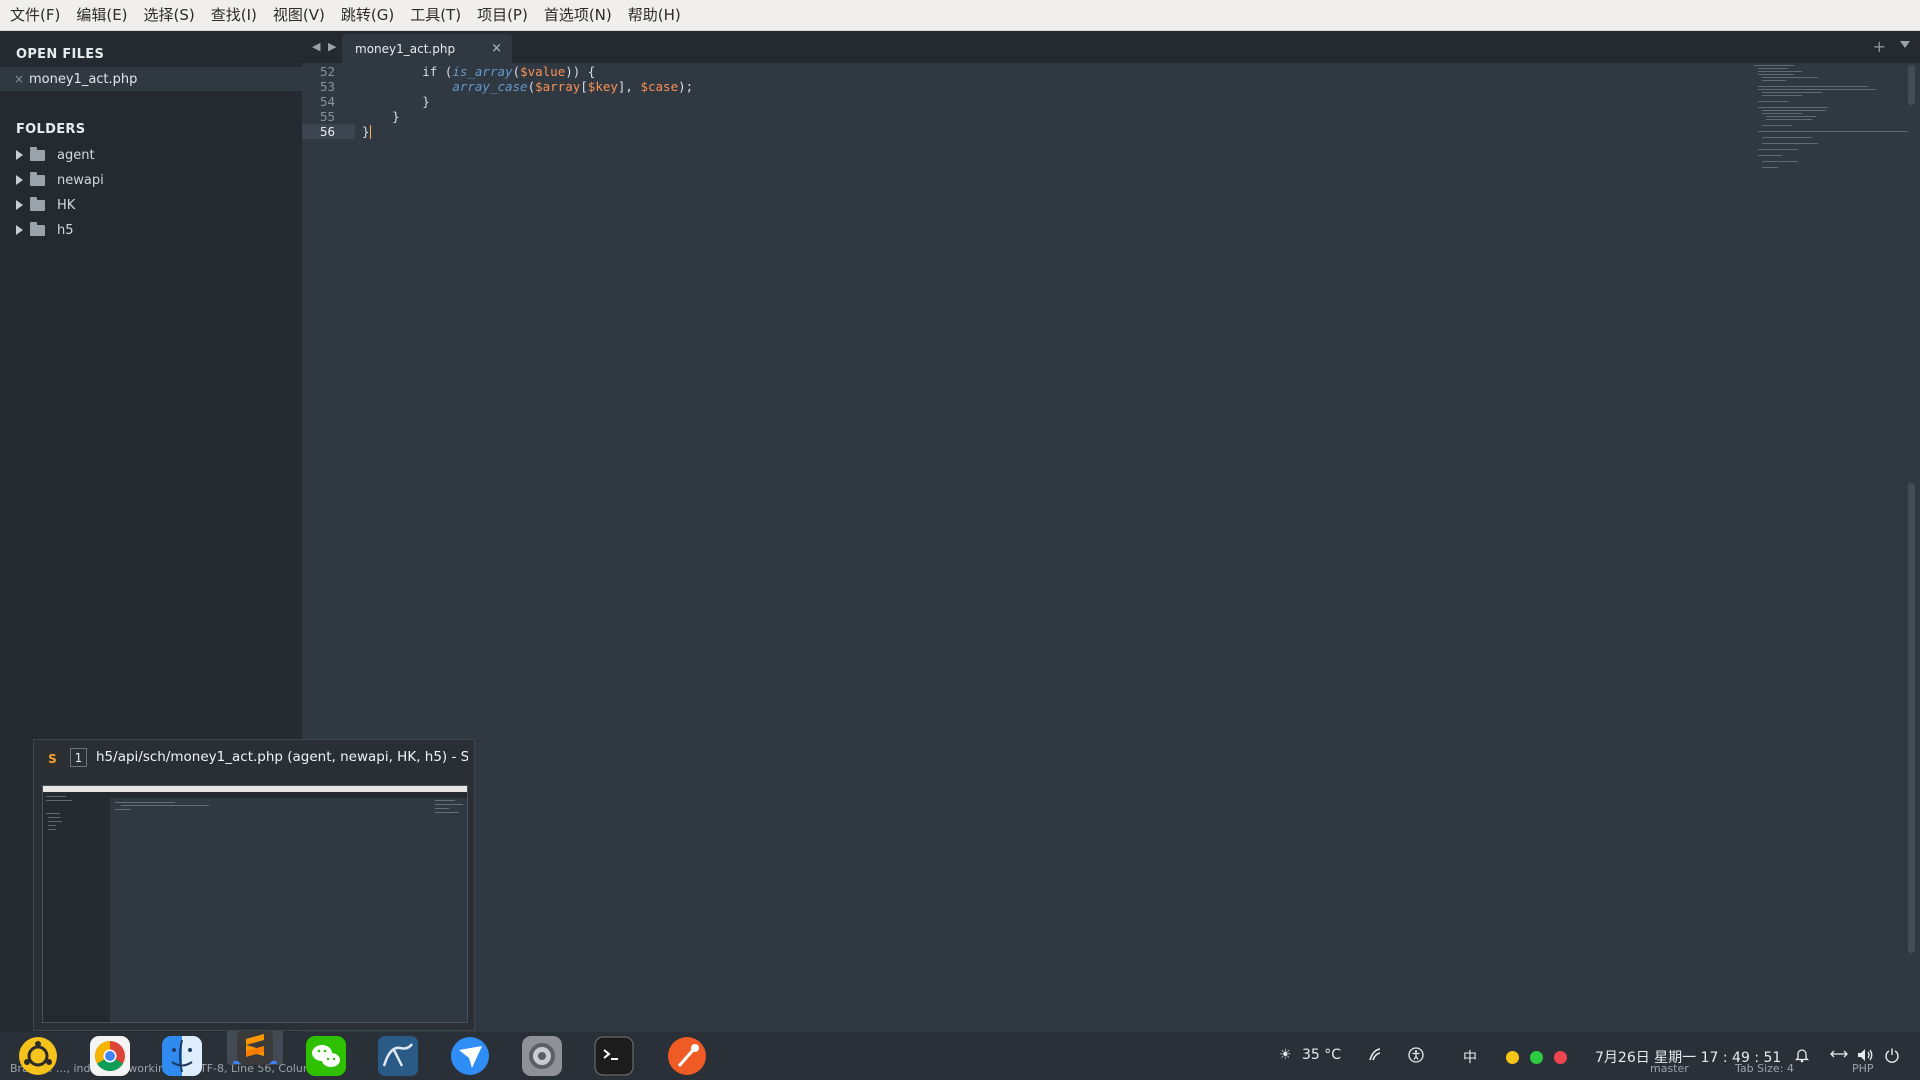 The height and width of the screenshot is (1080, 1920). What do you see at coordinates (435, 15) in the screenshot?
I see `menu-tools: 工具(T)` at bounding box center [435, 15].